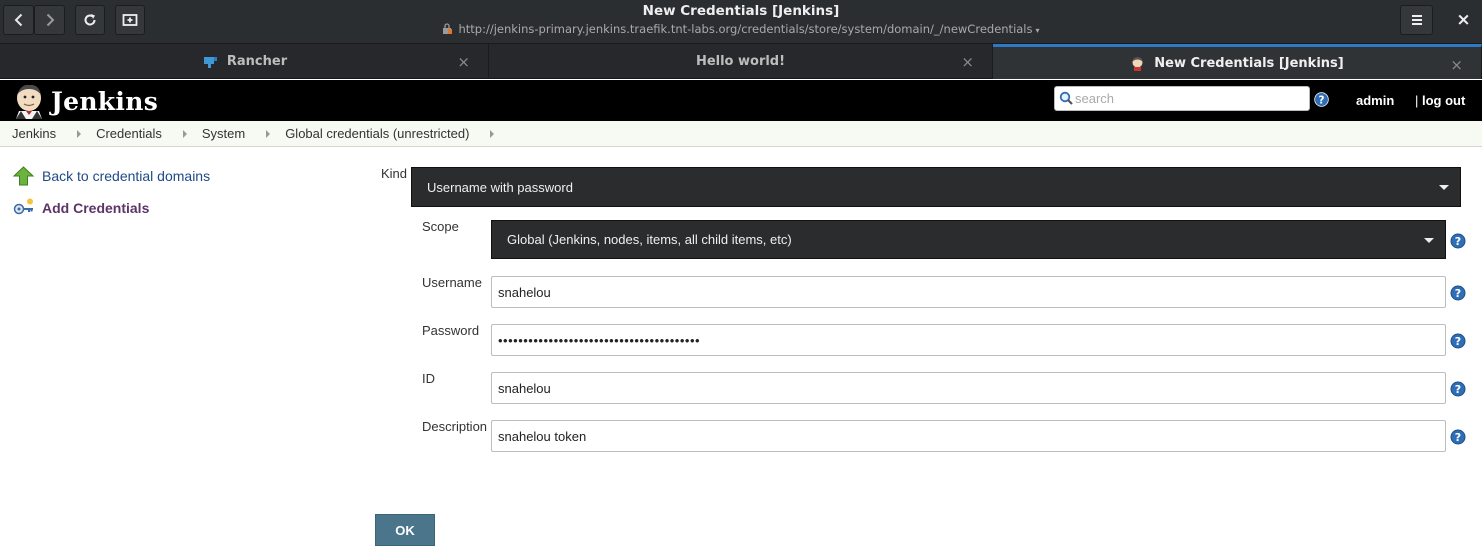 This screenshot has height=557, width=1482. Describe the element at coordinates (1463, 20) in the screenshot. I see `window-close-button: ×` at that location.